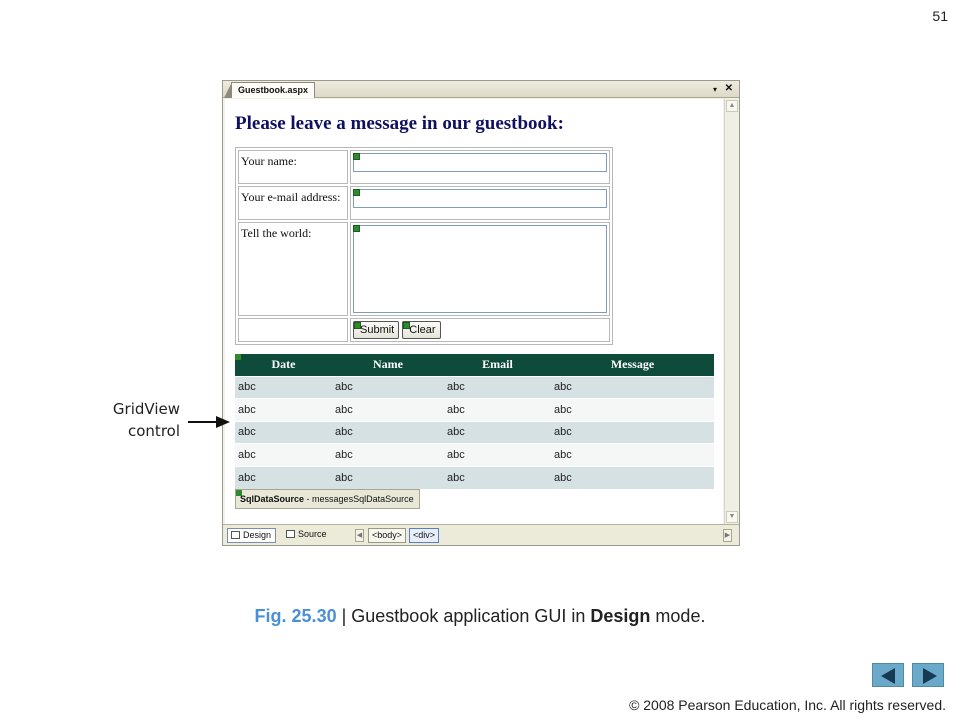  I want to click on window-dropdown-icon: ▾, so click(715, 90).